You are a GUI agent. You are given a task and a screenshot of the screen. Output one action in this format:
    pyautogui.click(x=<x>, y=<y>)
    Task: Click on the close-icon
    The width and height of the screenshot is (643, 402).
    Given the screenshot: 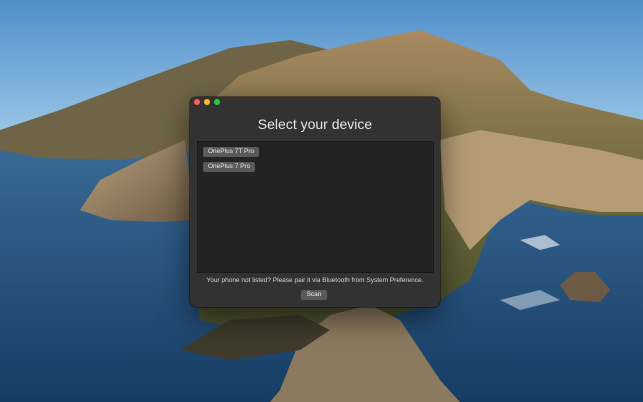 What is the action you would take?
    pyautogui.click(x=197, y=102)
    